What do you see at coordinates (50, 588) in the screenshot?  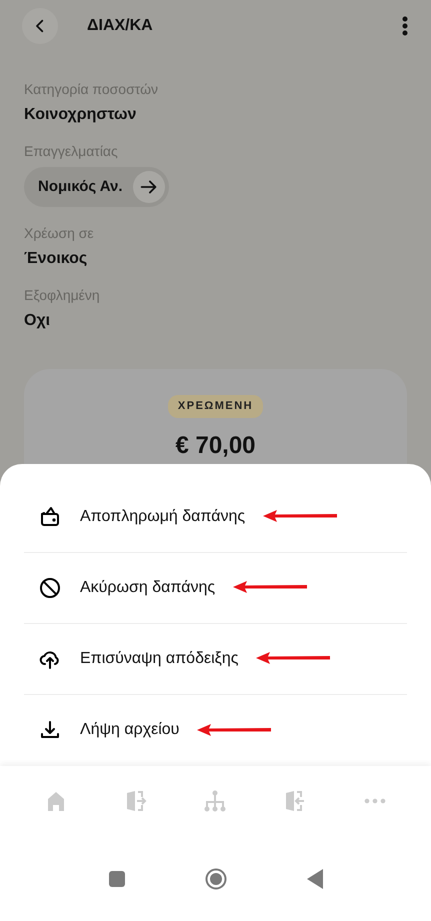 I see `ban-icon` at bounding box center [50, 588].